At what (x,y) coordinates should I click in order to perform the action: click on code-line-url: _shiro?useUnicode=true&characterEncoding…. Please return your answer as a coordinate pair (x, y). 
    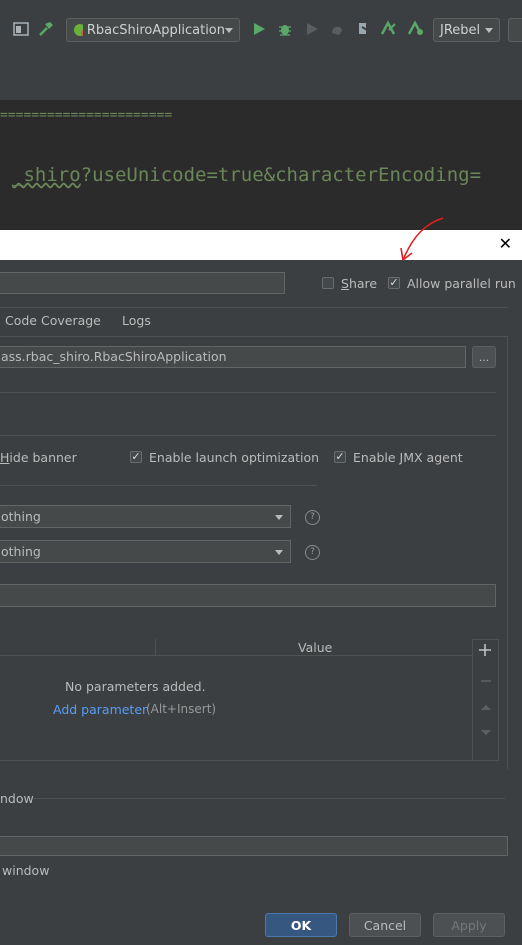
    Looking at the image, I should click on (246, 175).